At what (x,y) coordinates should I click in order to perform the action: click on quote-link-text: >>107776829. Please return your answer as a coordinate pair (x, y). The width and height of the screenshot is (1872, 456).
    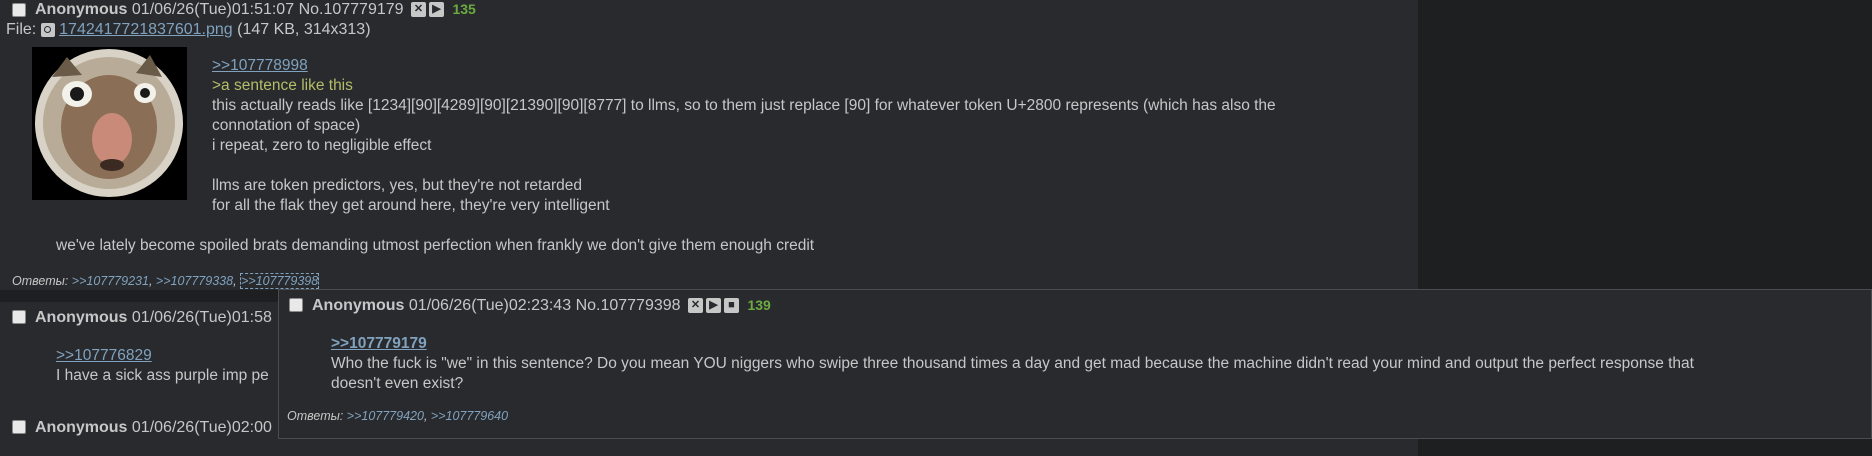
    Looking at the image, I should click on (104, 355).